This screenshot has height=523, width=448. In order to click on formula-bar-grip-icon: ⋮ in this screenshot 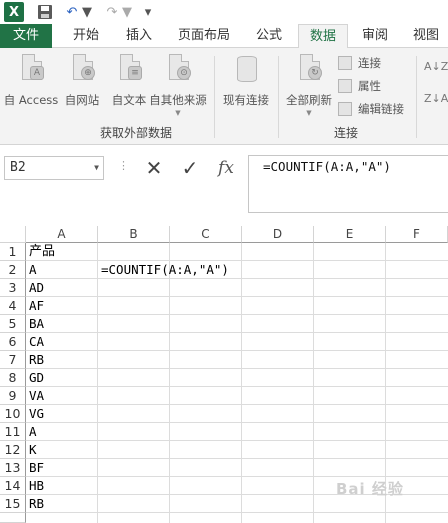, I will do `click(123, 165)`.